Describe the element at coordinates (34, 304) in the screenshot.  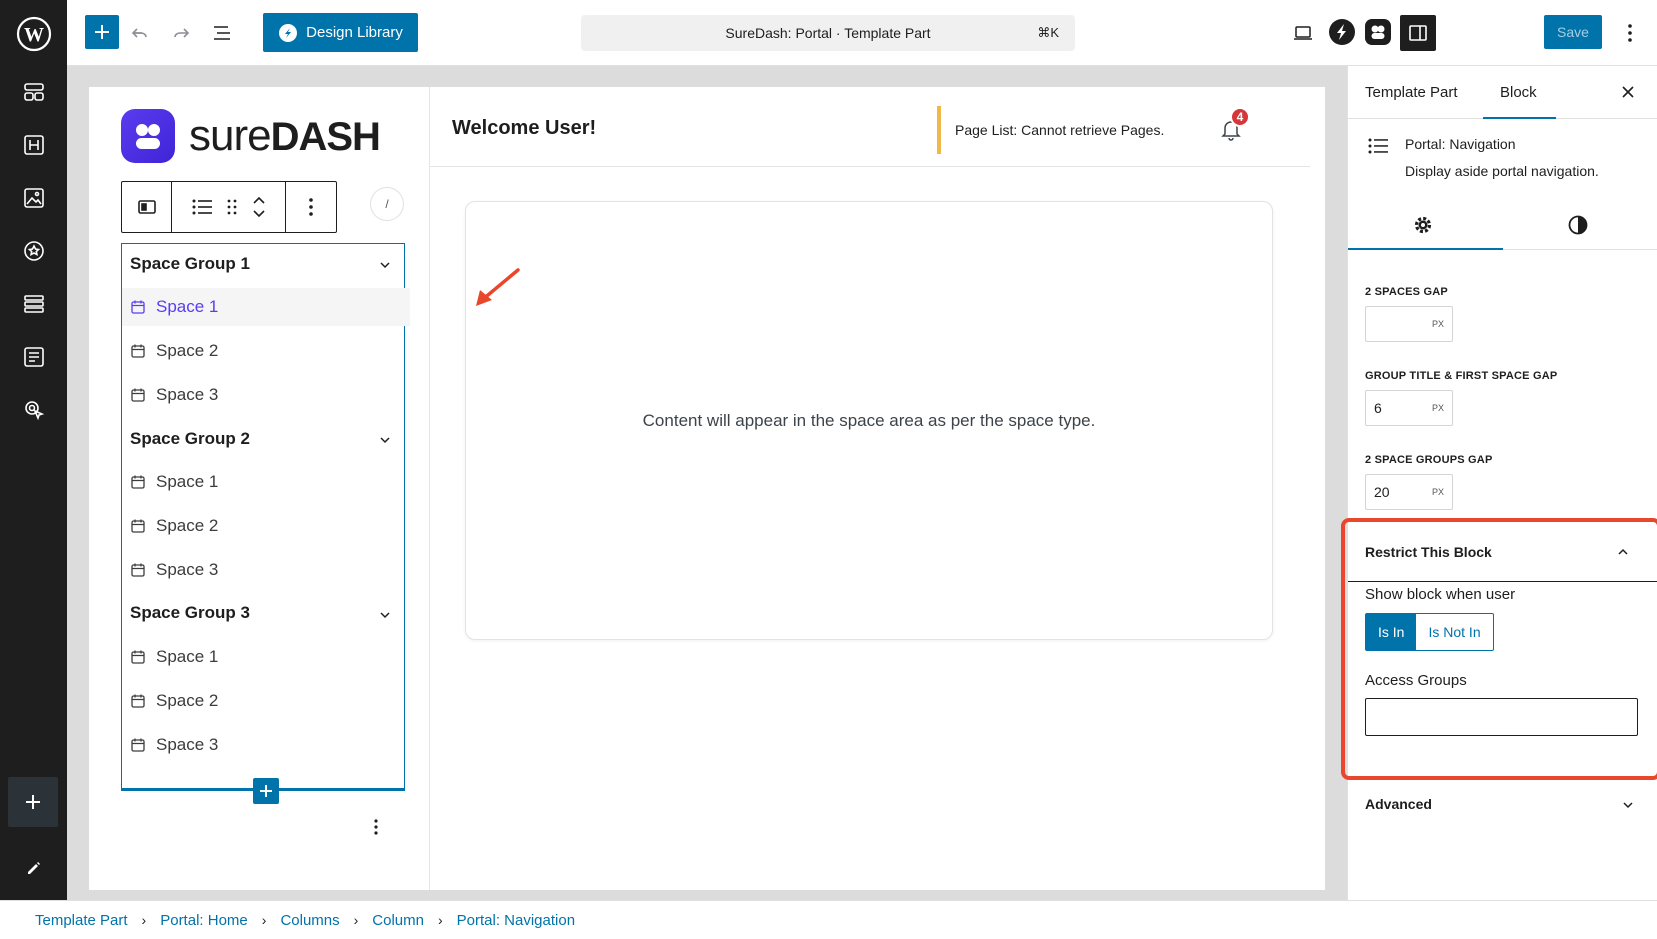
I see `layout-icon` at that location.